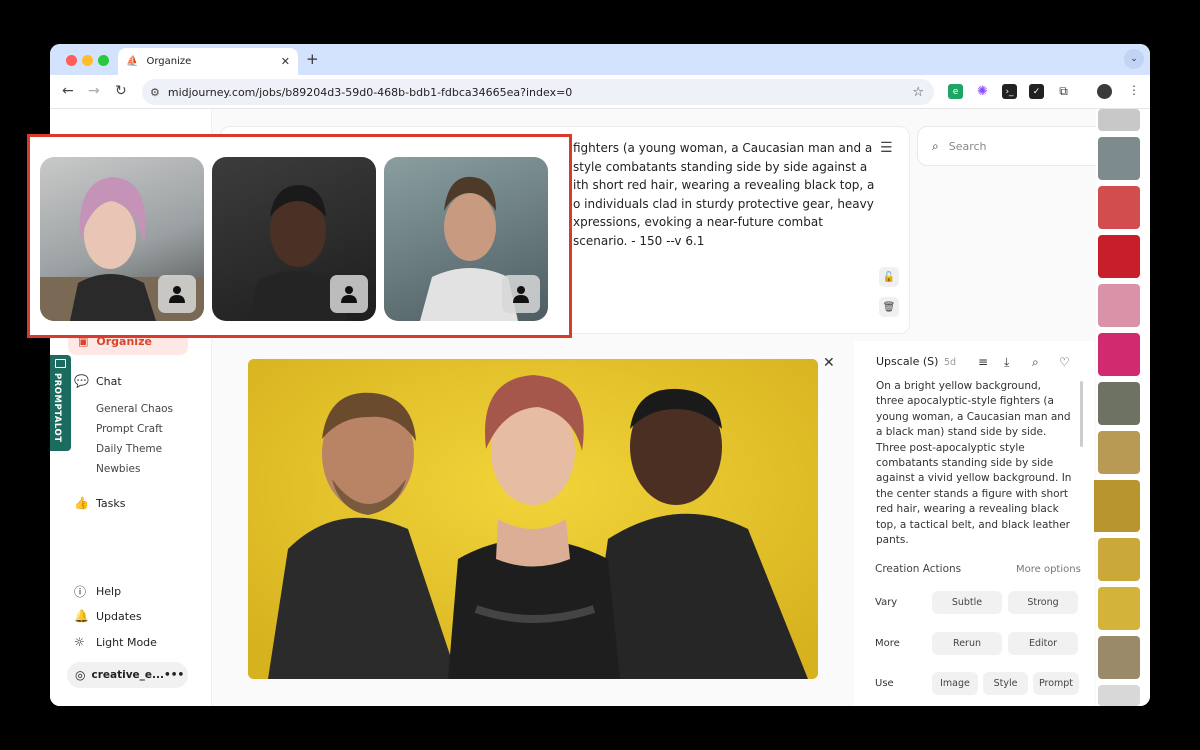  Describe the element at coordinates (81, 381) in the screenshot. I see `chat-bubble-icon: 💬` at that location.